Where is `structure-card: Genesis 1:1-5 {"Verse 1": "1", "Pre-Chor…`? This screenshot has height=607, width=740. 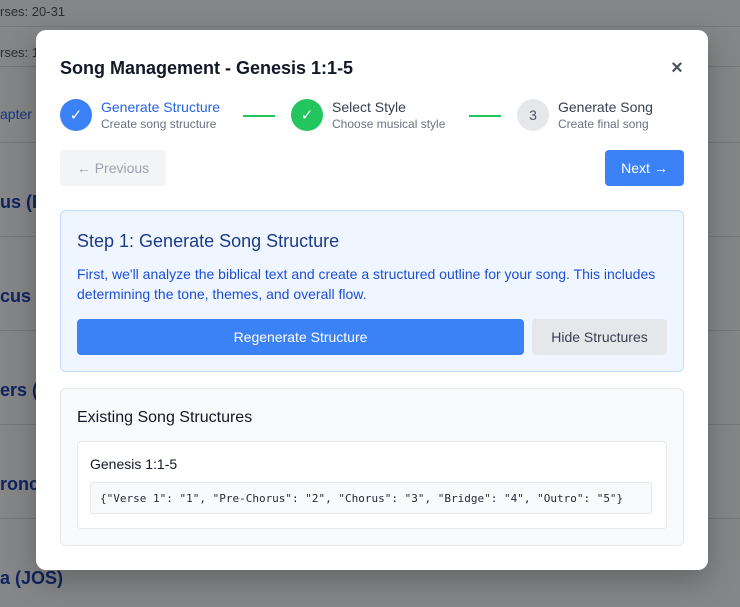
structure-card: Genesis 1:1-5 {"Verse 1": "1", "Pre-Chor… is located at coordinates (372, 485).